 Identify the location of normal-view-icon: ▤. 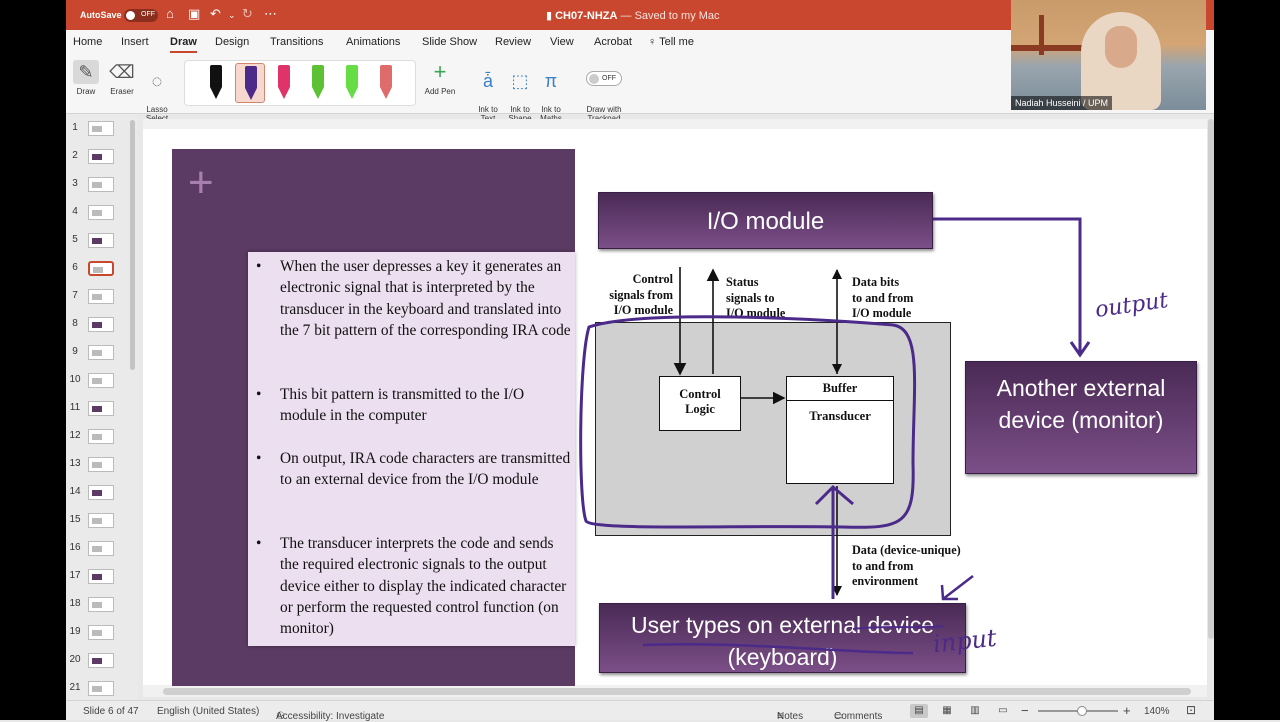
(919, 711).